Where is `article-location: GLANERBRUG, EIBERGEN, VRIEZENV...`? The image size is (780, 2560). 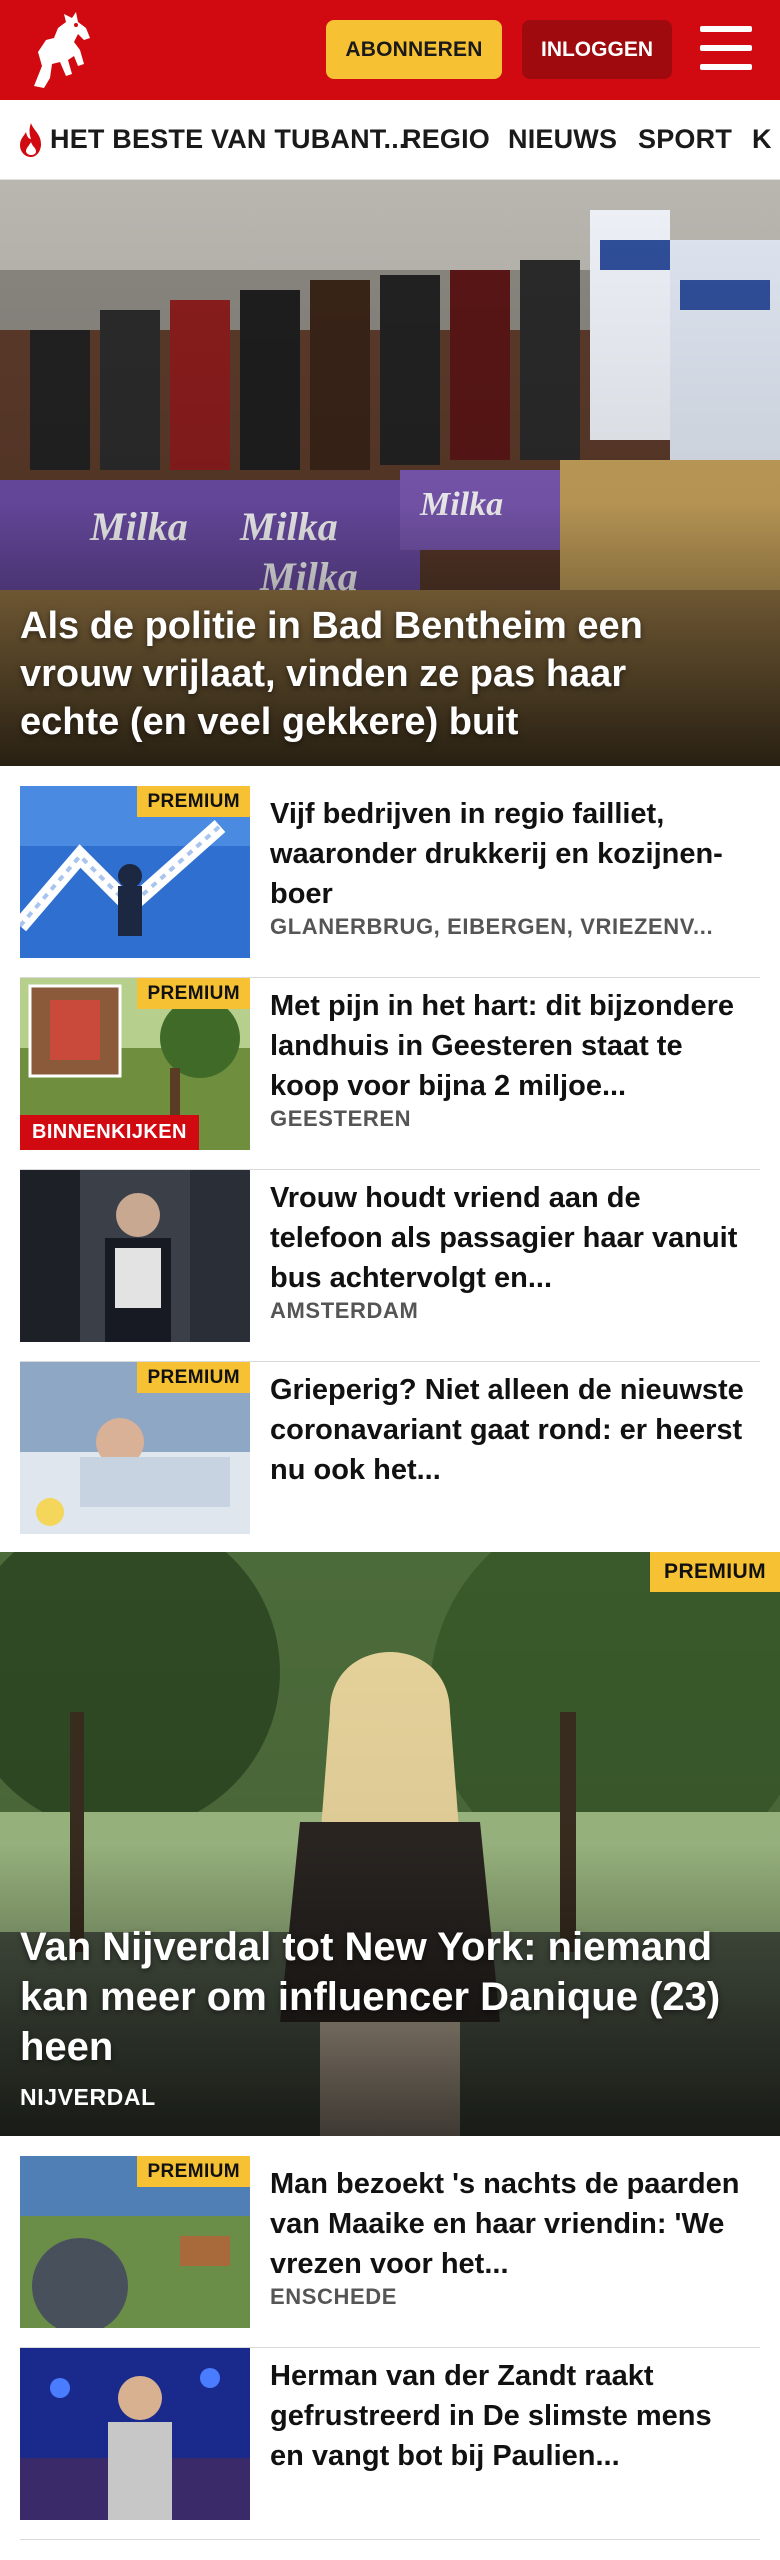 article-location: GLANERBRUG, EIBERGEN, VRIEZENV... is located at coordinates (492, 926).